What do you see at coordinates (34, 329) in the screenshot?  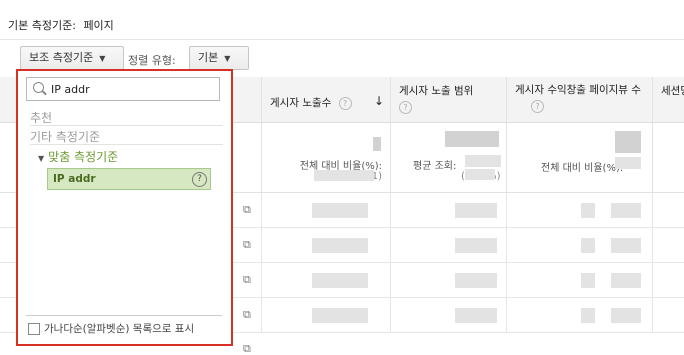 I see `alpha-sort-checkbox` at bounding box center [34, 329].